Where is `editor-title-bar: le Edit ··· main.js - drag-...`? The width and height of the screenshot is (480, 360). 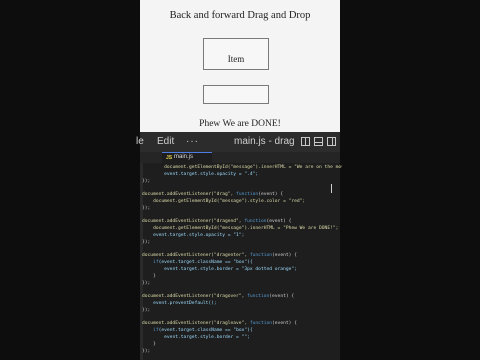 editor-title-bar: le Edit ··· main.js - drag-... is located at coordinates (238, 142).